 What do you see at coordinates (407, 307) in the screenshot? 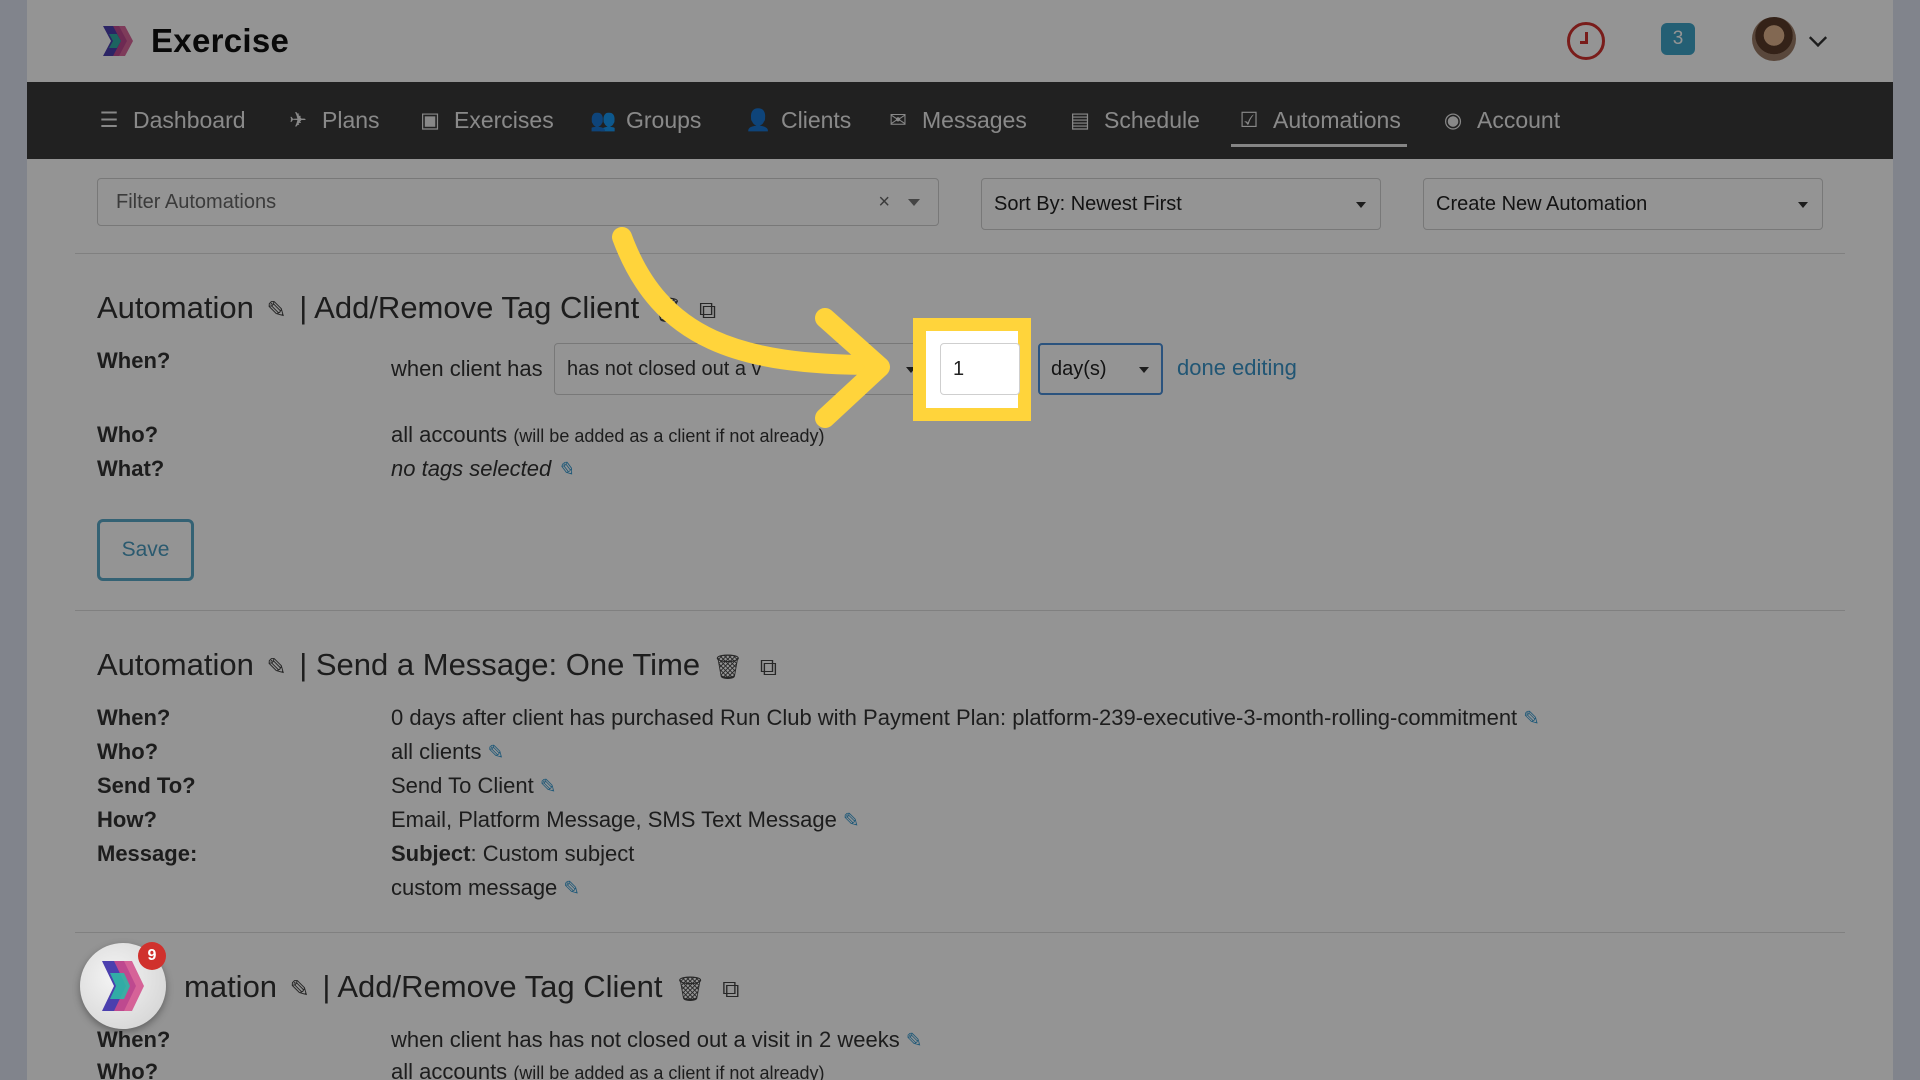
I see `automation-title: Automation ✎ | Add/Remove Tag Client 🗑 ⧉` at bounding box center [407, 307].